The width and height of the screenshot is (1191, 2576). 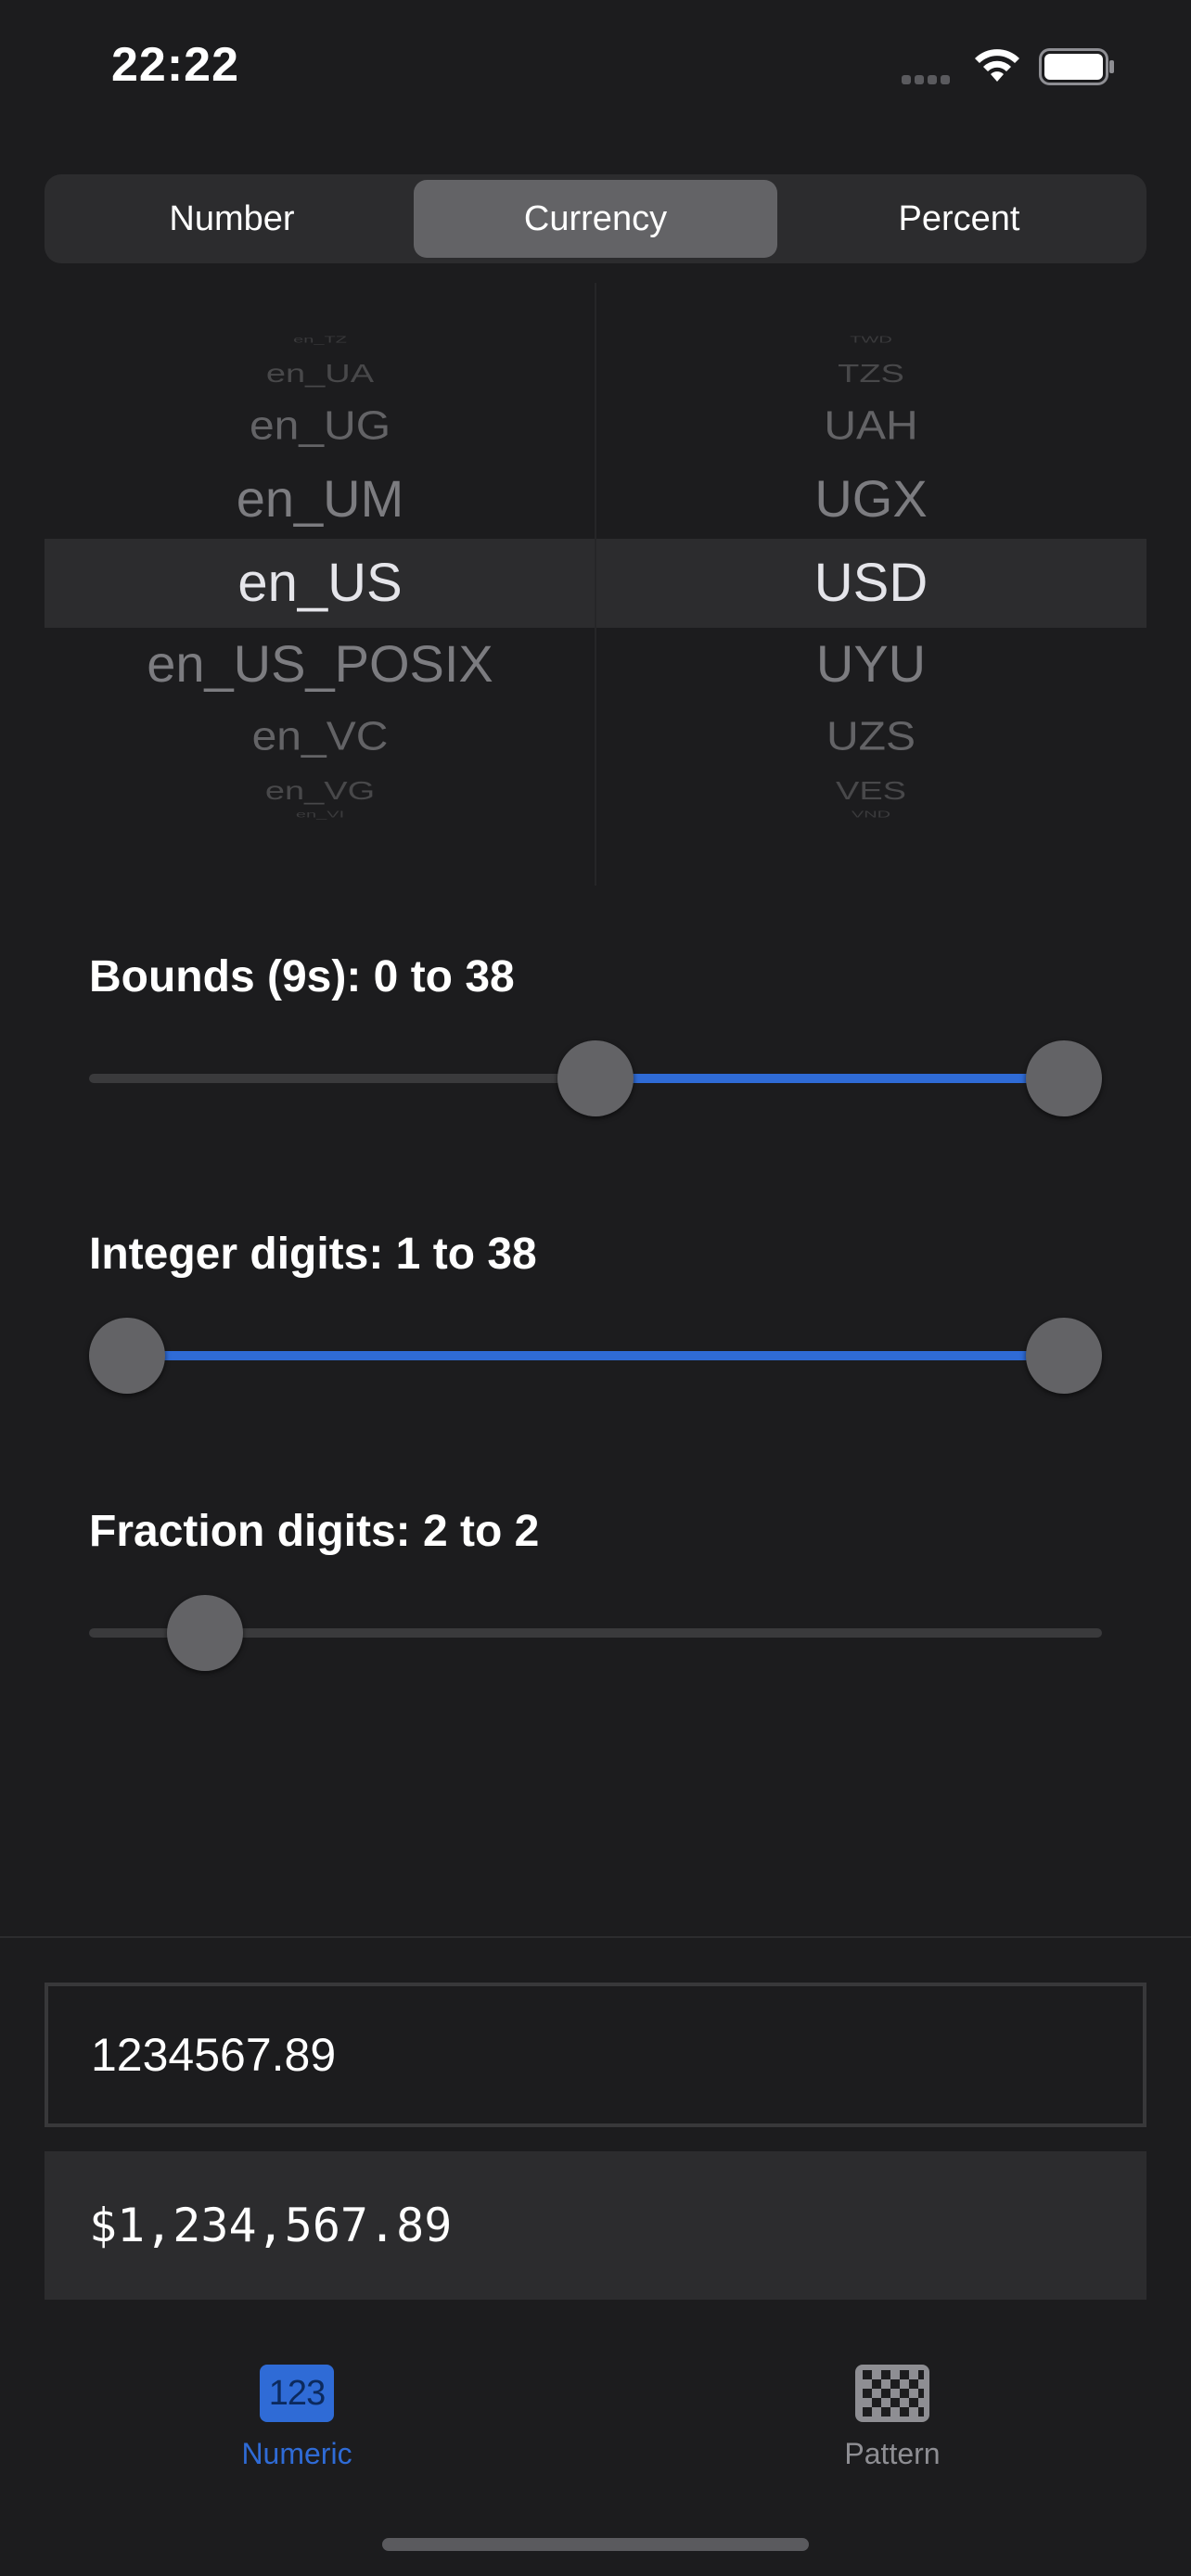 I want to click on tab-pattern: Pattern, so click(x=892, y=2418).